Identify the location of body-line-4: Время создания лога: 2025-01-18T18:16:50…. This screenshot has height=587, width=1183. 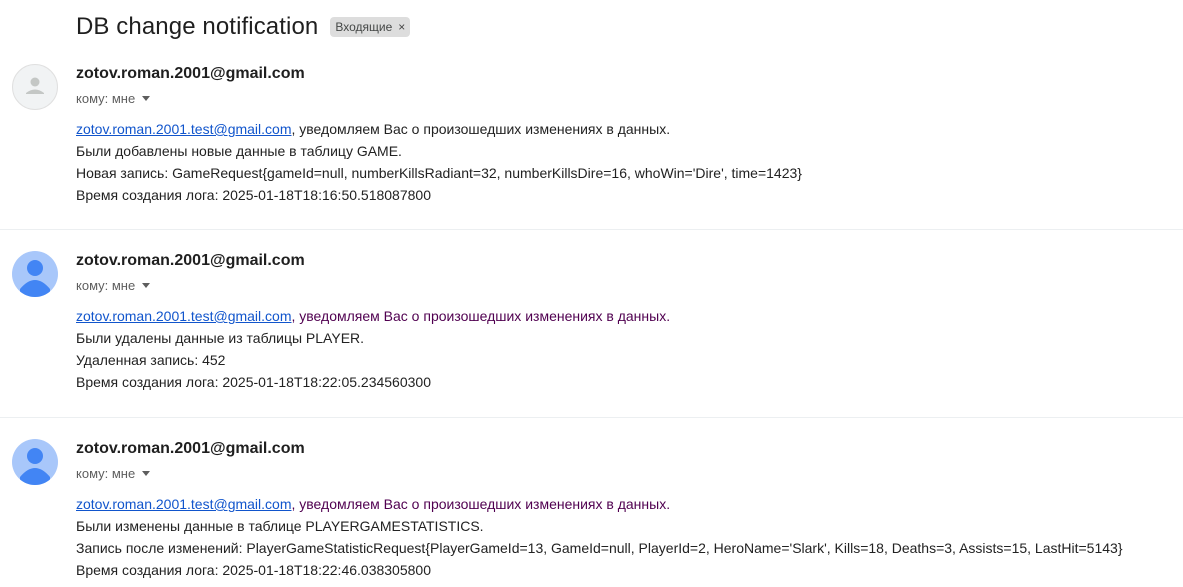
(253, 195).